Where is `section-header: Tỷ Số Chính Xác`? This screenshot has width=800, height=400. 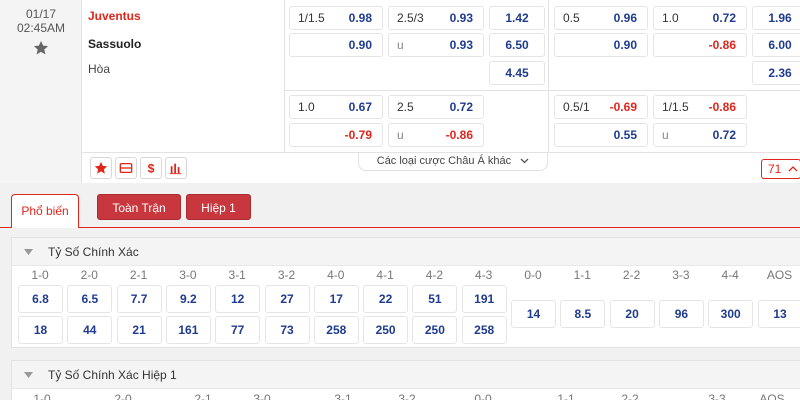
section-header: Tỷ Số Chính Xác is located at coordinates (406, 252).